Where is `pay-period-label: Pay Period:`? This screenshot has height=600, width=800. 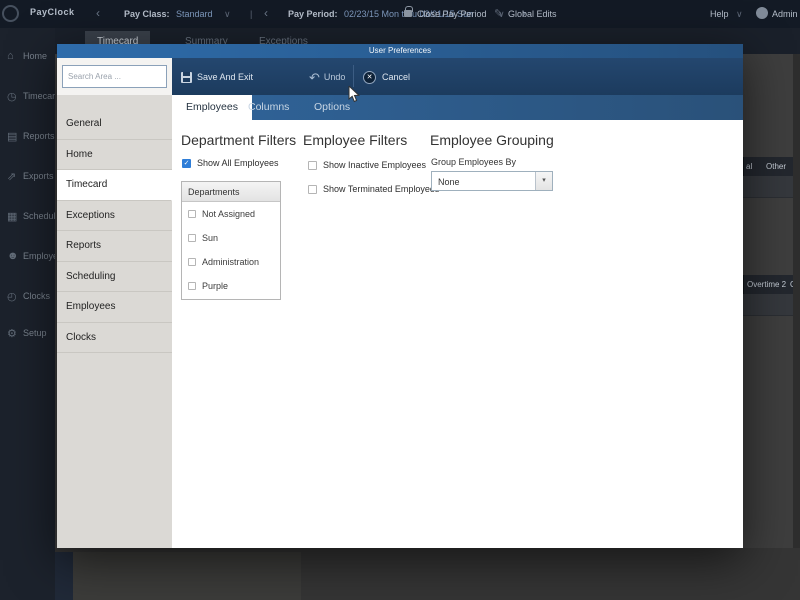
pay-period-label: Pay Period: is located at coordinates (313, 14).